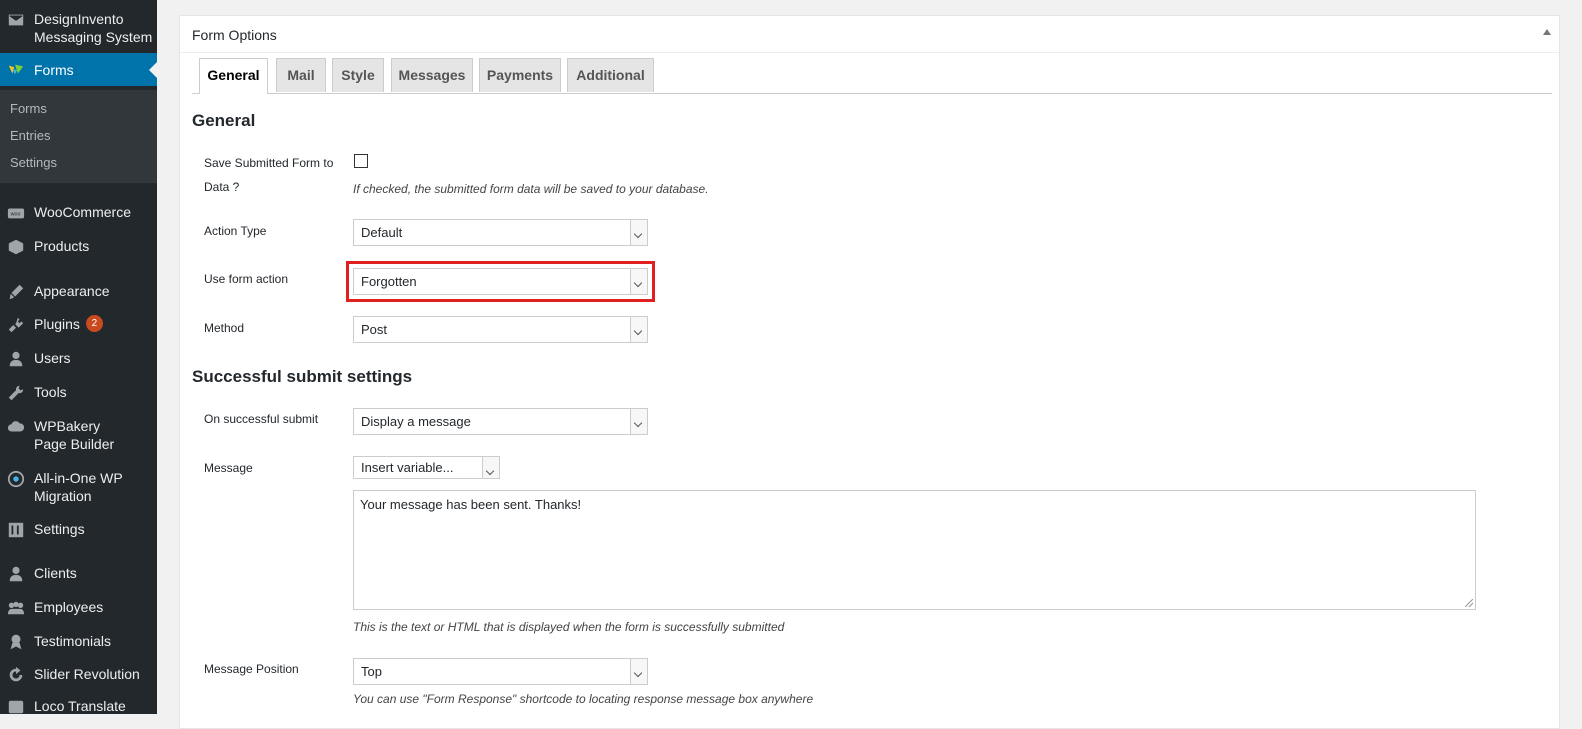 The image size is (1582, 729). What do you see at coordinates (59, 529) in the screenshot?
I see `sidebar-item-label: Settings` at bounding box center [59, 529].